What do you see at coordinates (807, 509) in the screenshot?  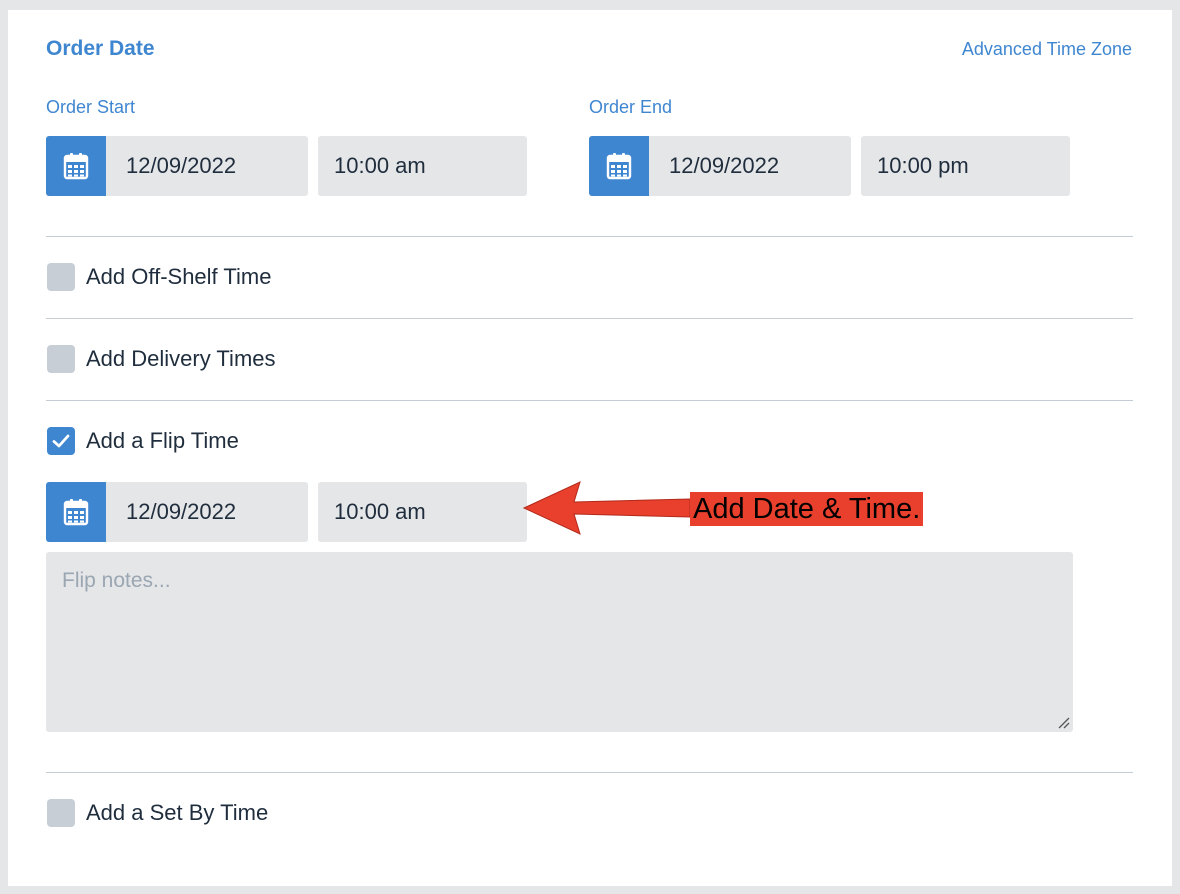 I see `callout-text: Add Date & Time.` at bounding box center [807, 509].